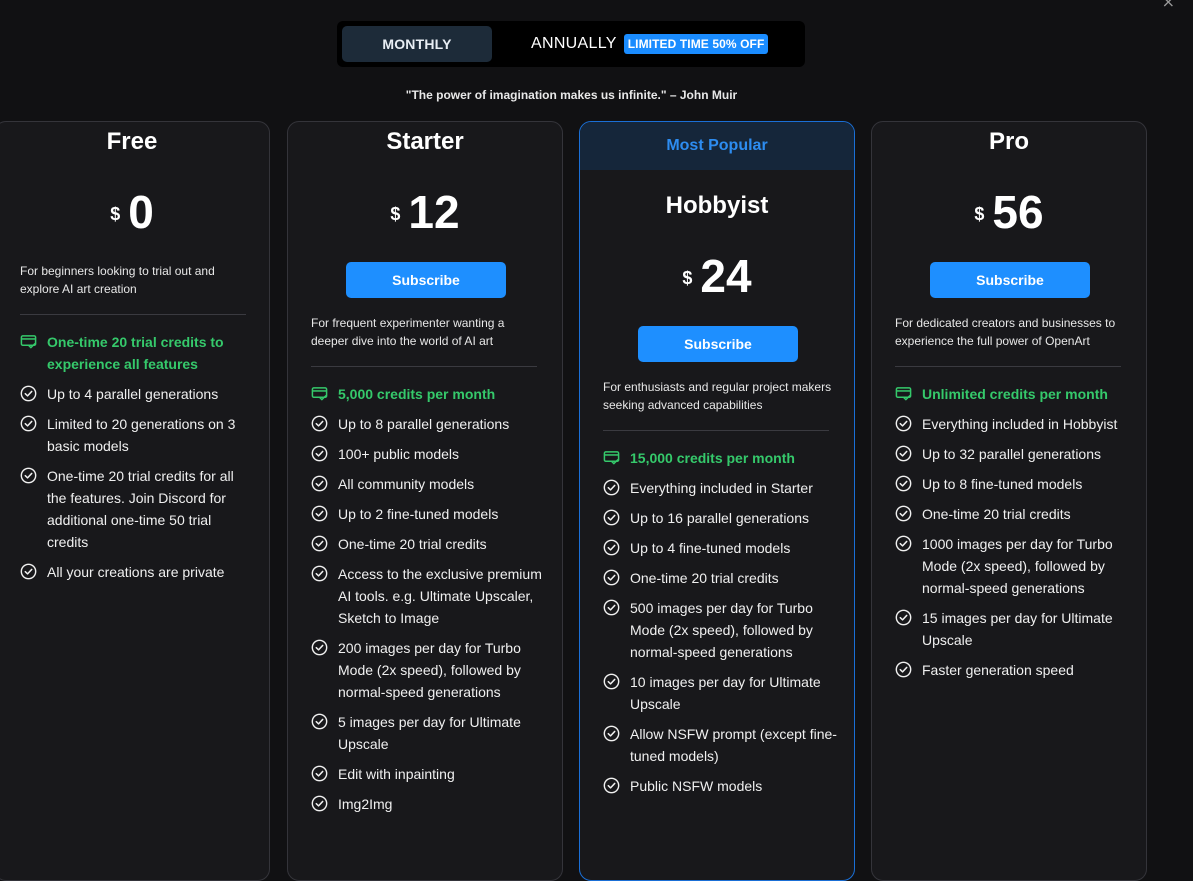  I want to click on feature-item: Faster generation speed, so click(1013, 670).